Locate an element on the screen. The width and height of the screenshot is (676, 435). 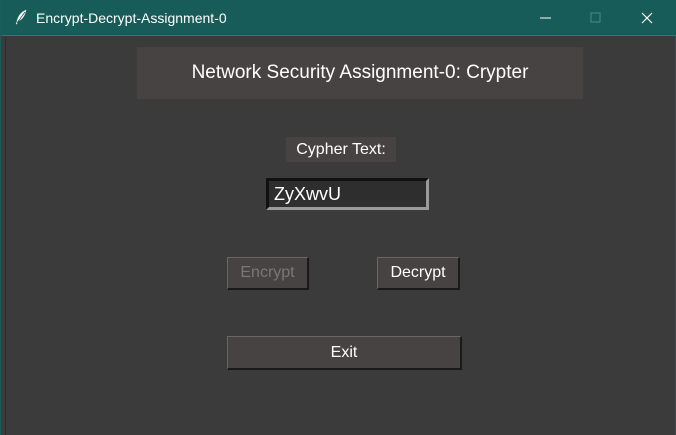
feather-icon is located at coordinates (21, 17).